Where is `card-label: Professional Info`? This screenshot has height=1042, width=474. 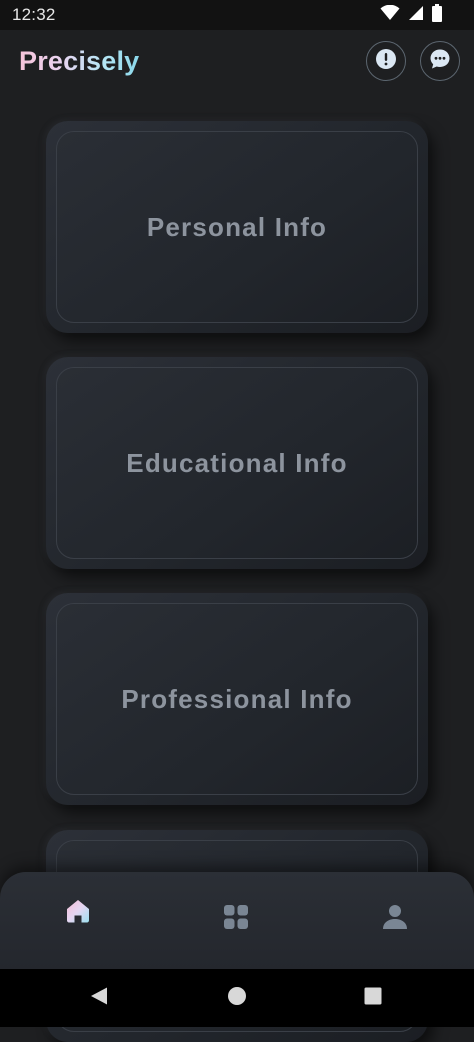 card-label: Professional Info is located at coordinates (237, 698).